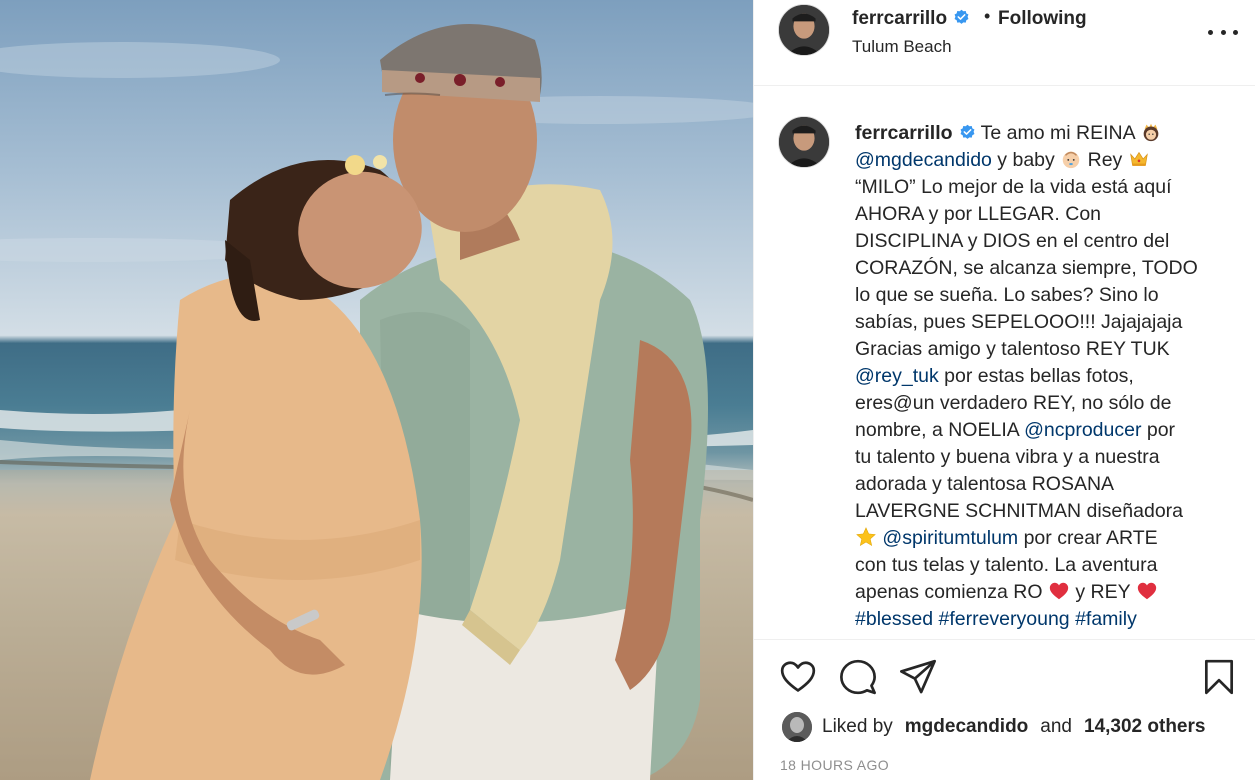  I want to click on liker-avatar, so click(797, 727).